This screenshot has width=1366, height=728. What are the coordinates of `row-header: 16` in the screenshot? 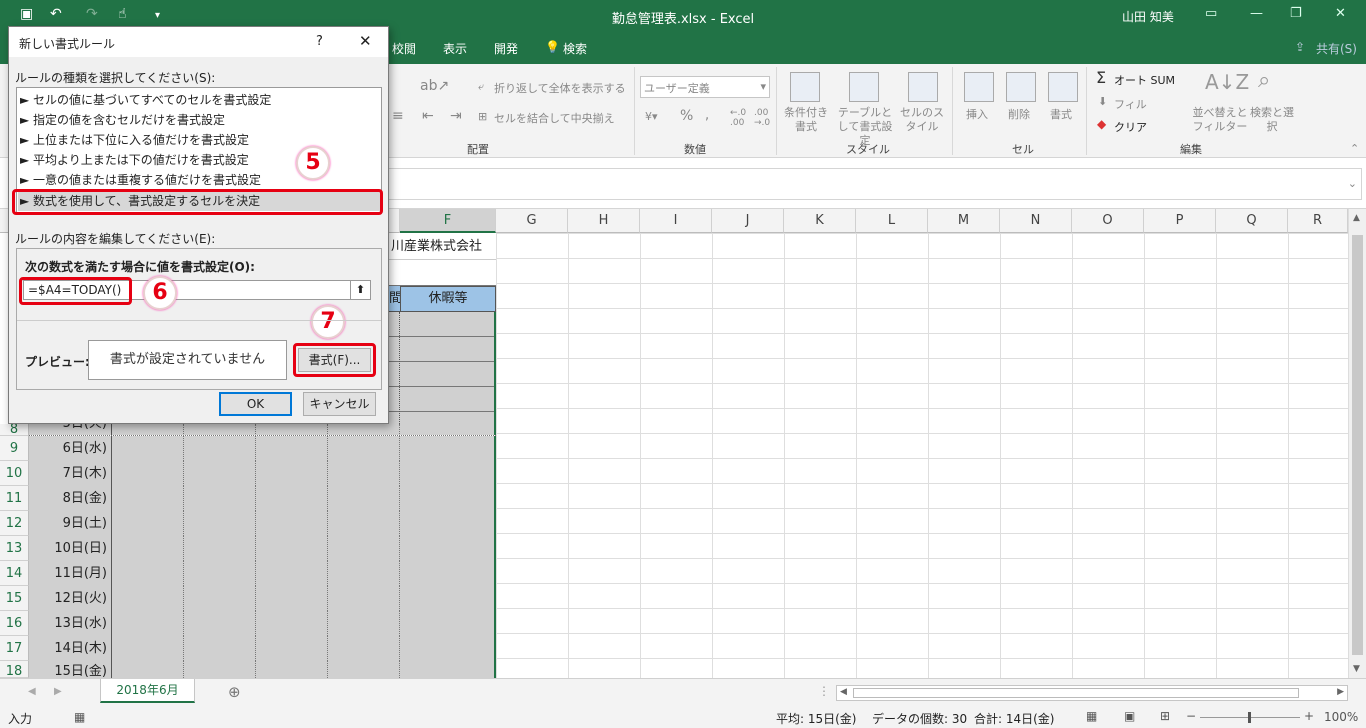 It's located at (14, 623).